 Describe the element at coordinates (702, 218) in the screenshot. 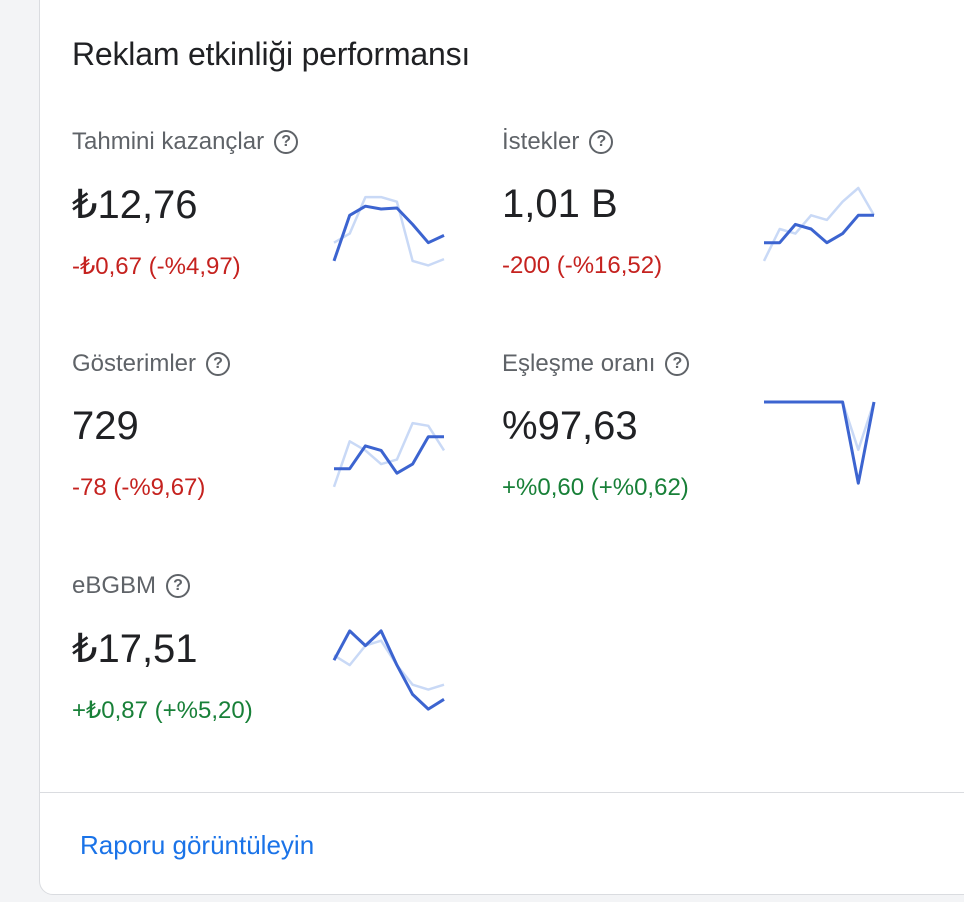

I see `metric-requests: İstekler ? 1,01 B -200 (-%16,52)` at that location.